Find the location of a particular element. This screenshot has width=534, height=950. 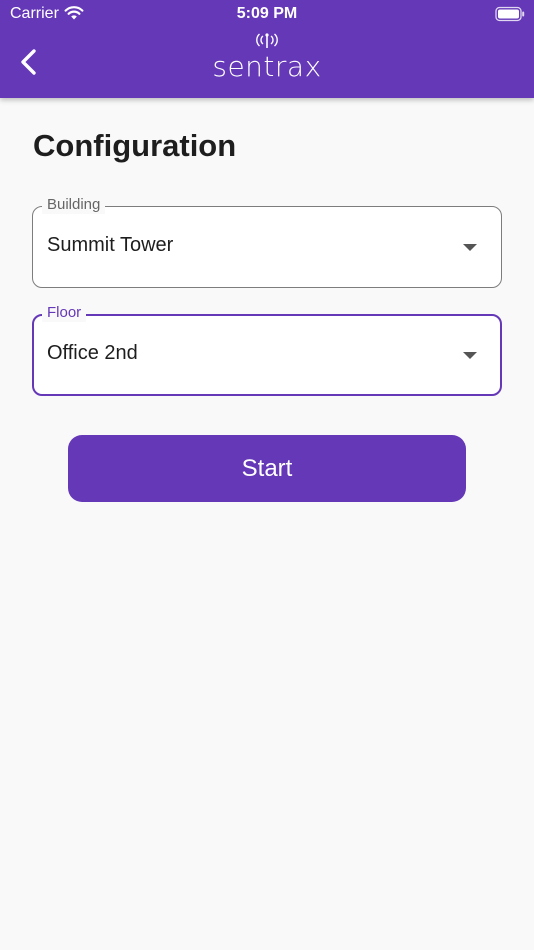

status-time: 5:09 PM is located at coordinates (267, 13).